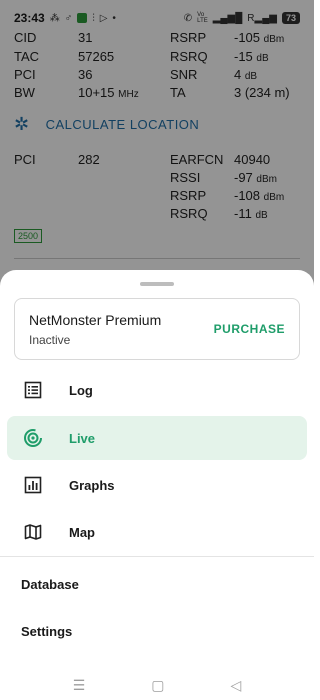 This screenshot has width=320, height=700. What do you see at coordinates (33, 390) in the screenshot?
I see `list-icon` at bounding box center [33, 390].